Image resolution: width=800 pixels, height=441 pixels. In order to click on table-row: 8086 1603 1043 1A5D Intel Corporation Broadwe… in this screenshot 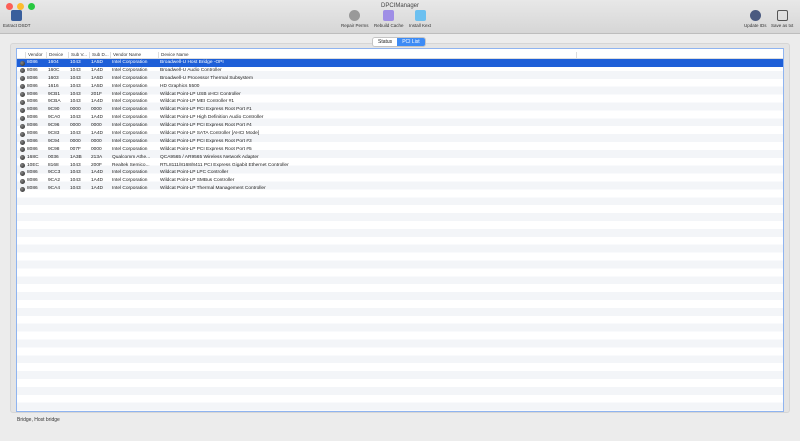, I will do `click(400, 79)`.